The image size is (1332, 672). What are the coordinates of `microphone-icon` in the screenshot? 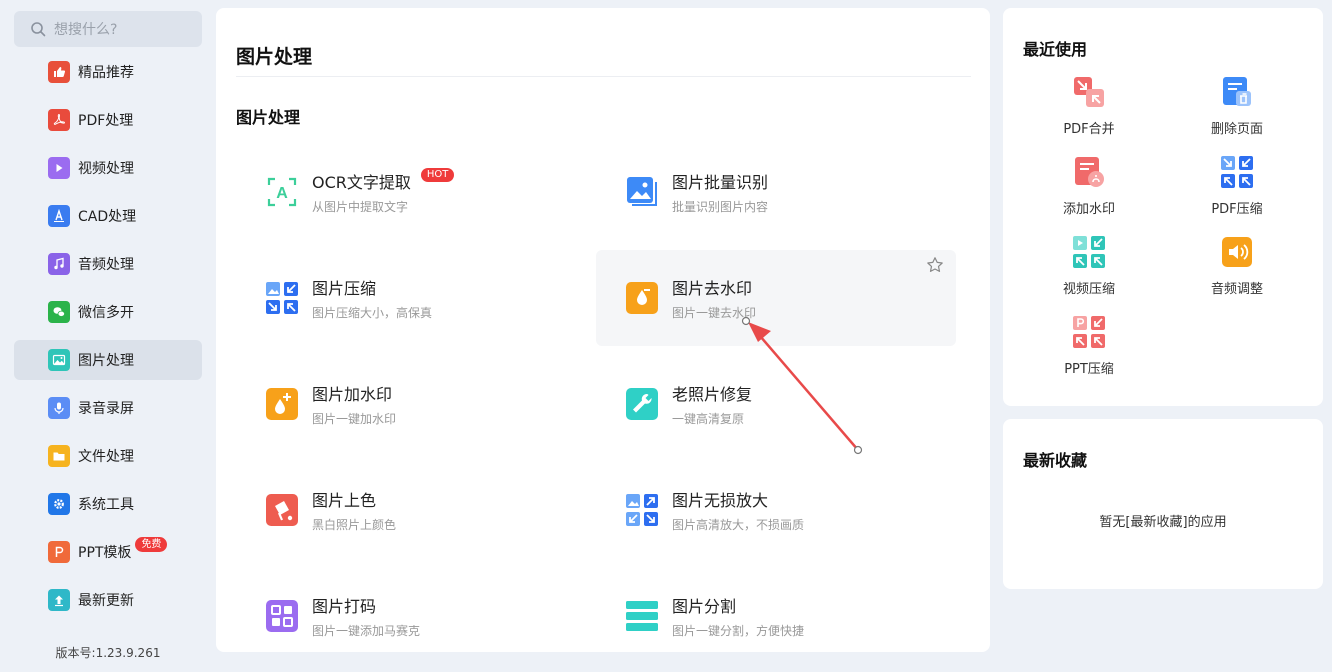 It's located at (59, 408).